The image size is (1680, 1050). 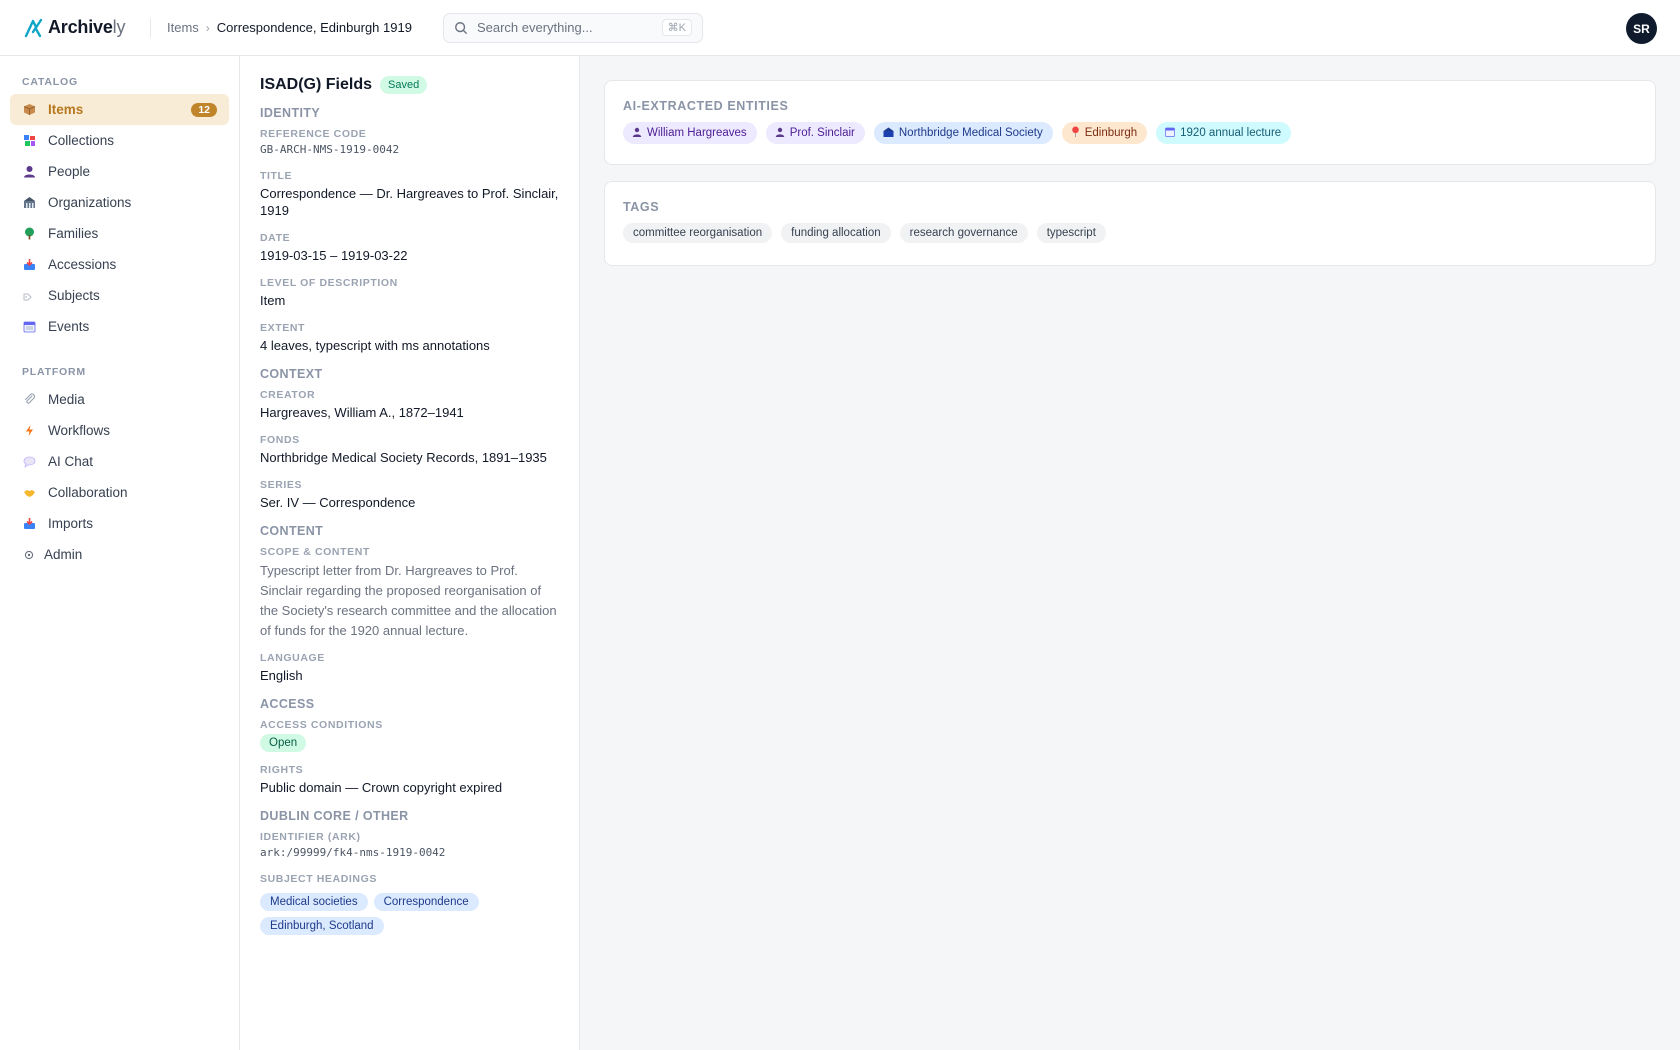 I want to click on gear-icon, so click(x=29, y=555).